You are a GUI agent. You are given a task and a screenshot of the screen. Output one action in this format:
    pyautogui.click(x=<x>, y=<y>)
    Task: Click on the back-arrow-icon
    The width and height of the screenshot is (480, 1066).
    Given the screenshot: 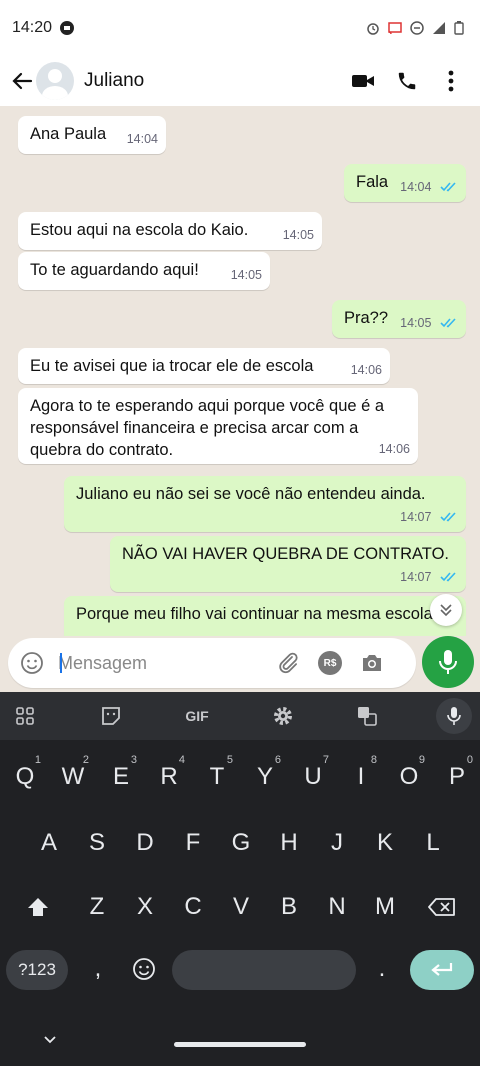 What is the action you would take?
    pyautogui.click(x=22, y=81)
    